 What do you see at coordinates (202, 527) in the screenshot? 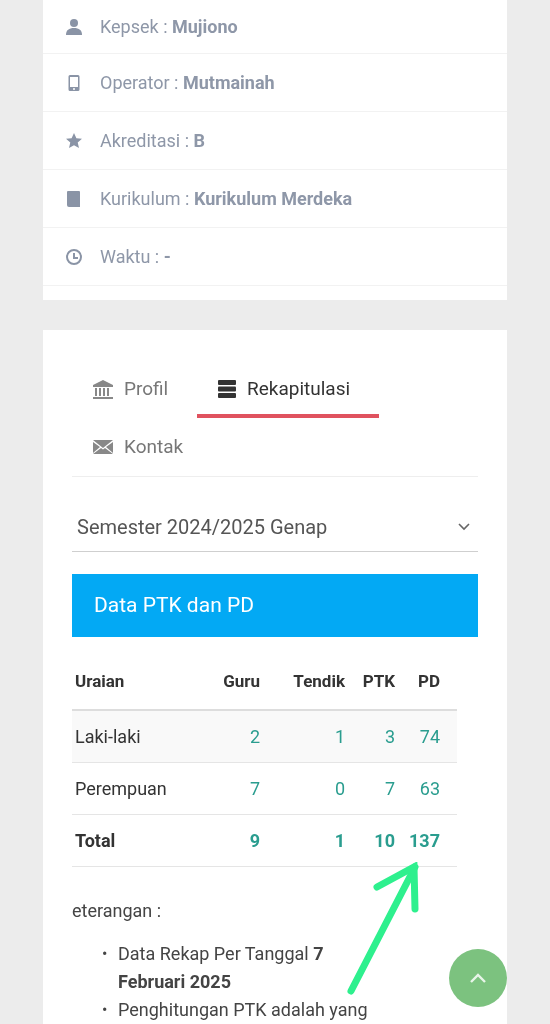
I see `select-value: Semester 2024/2025 Genap` at bounding box center [202, 527].